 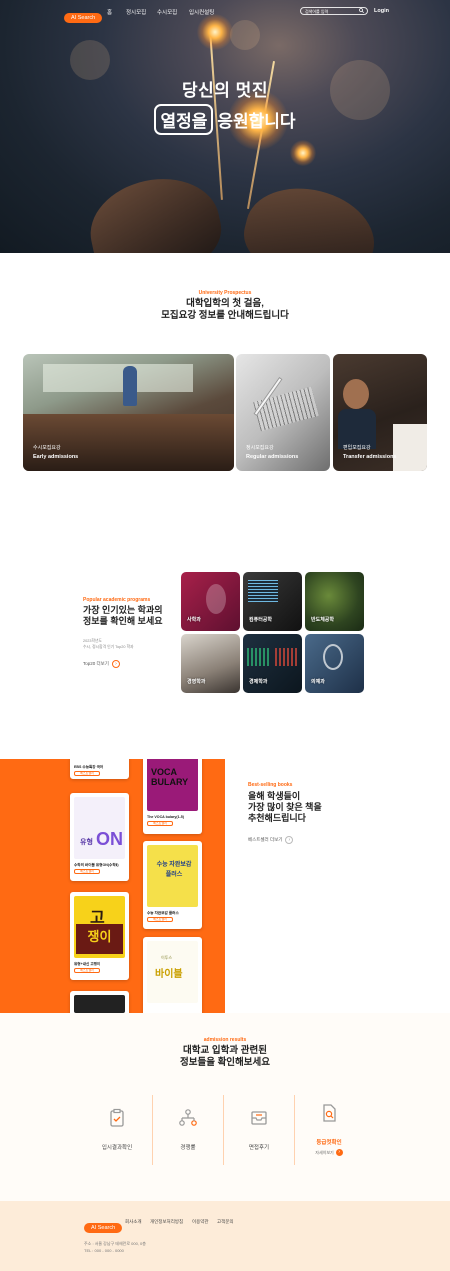 What do you see at coordinates (128, 412) in the screenshot?
I see `early-admissions-card: 수시모집요강 Early admissions` at bounding box center [128, 412].